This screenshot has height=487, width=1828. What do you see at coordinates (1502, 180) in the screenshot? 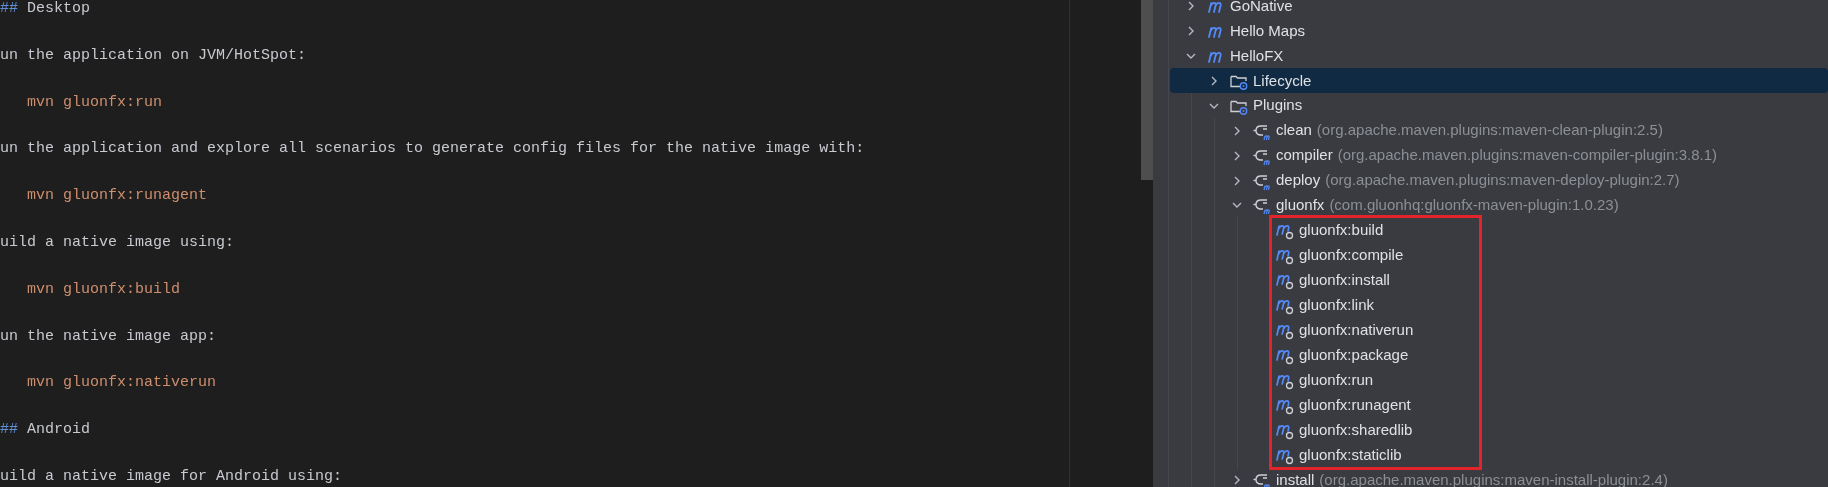
I see `plugin-coordinates: (org.apache.maven.plugins:maven-deploy-plugin:2.7)` at bounding box center [1502, 180].